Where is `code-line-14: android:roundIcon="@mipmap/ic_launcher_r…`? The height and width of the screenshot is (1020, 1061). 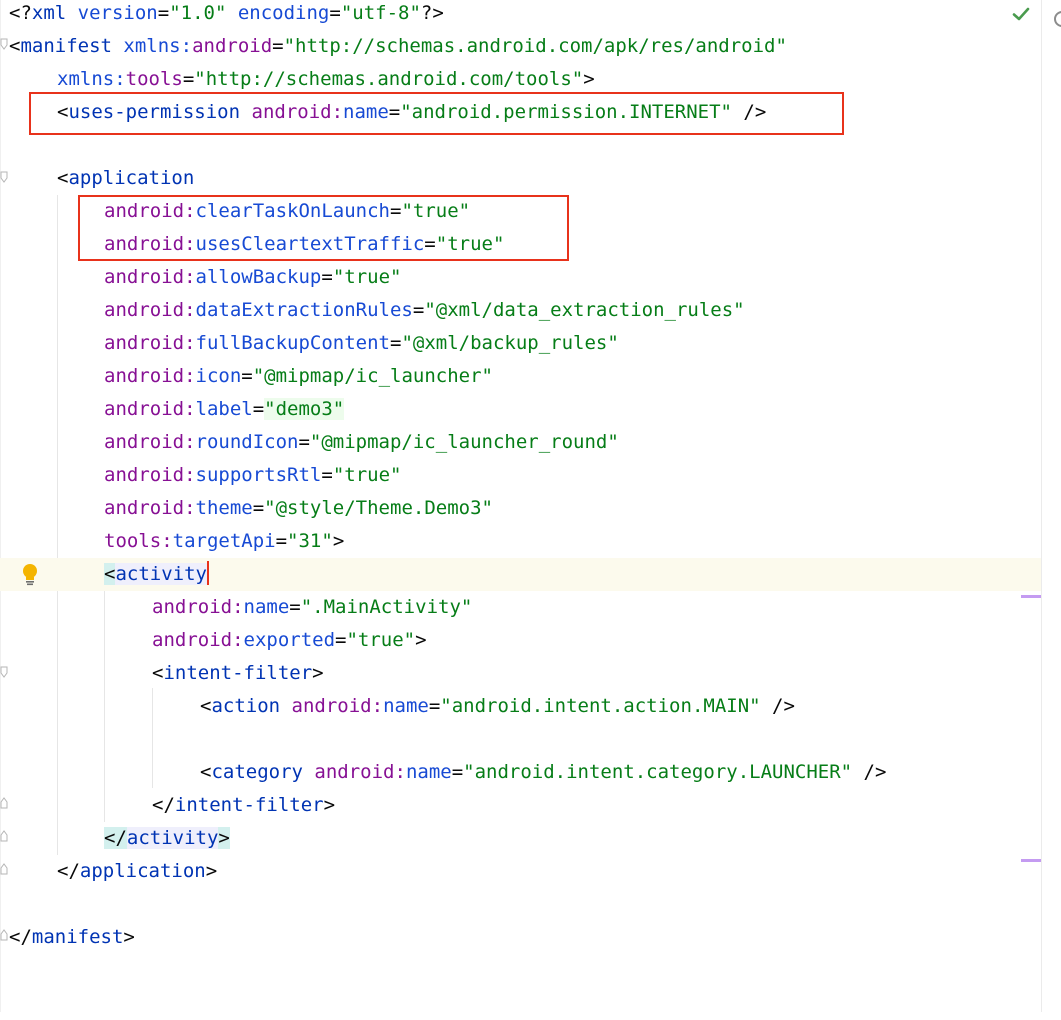
code-line-14: android:roundIcon="@mipmap/ic_launcher_r… is located at coordinates (309, 442).